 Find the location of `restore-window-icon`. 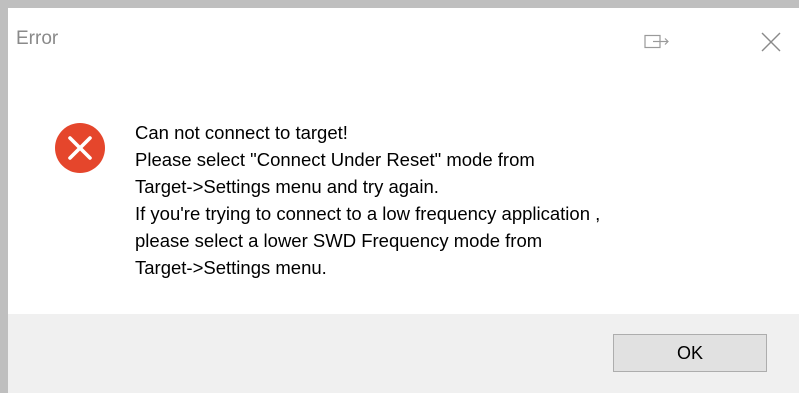

restore-window-icon is located at coordinates (657, 42).